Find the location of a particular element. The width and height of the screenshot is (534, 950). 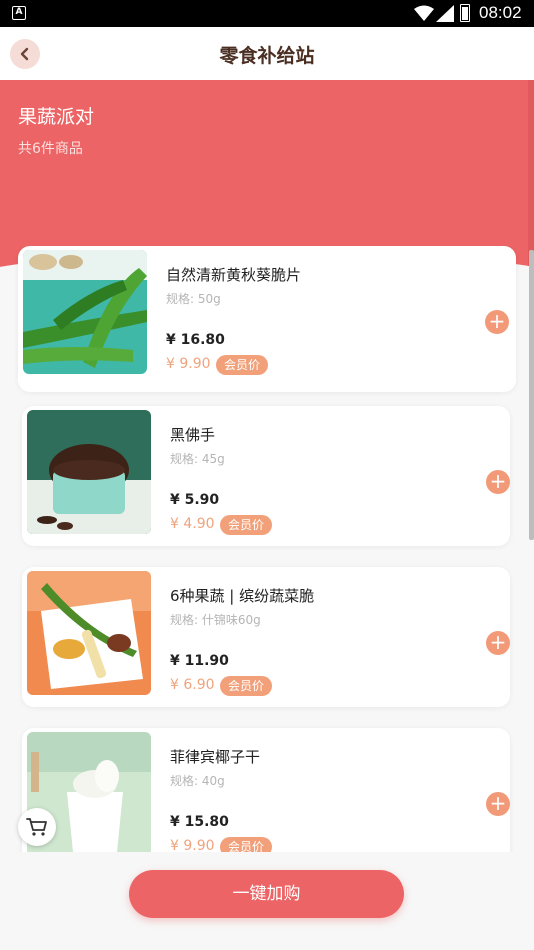

page-title: 零食补给站 is located at coordinates (267, 56).